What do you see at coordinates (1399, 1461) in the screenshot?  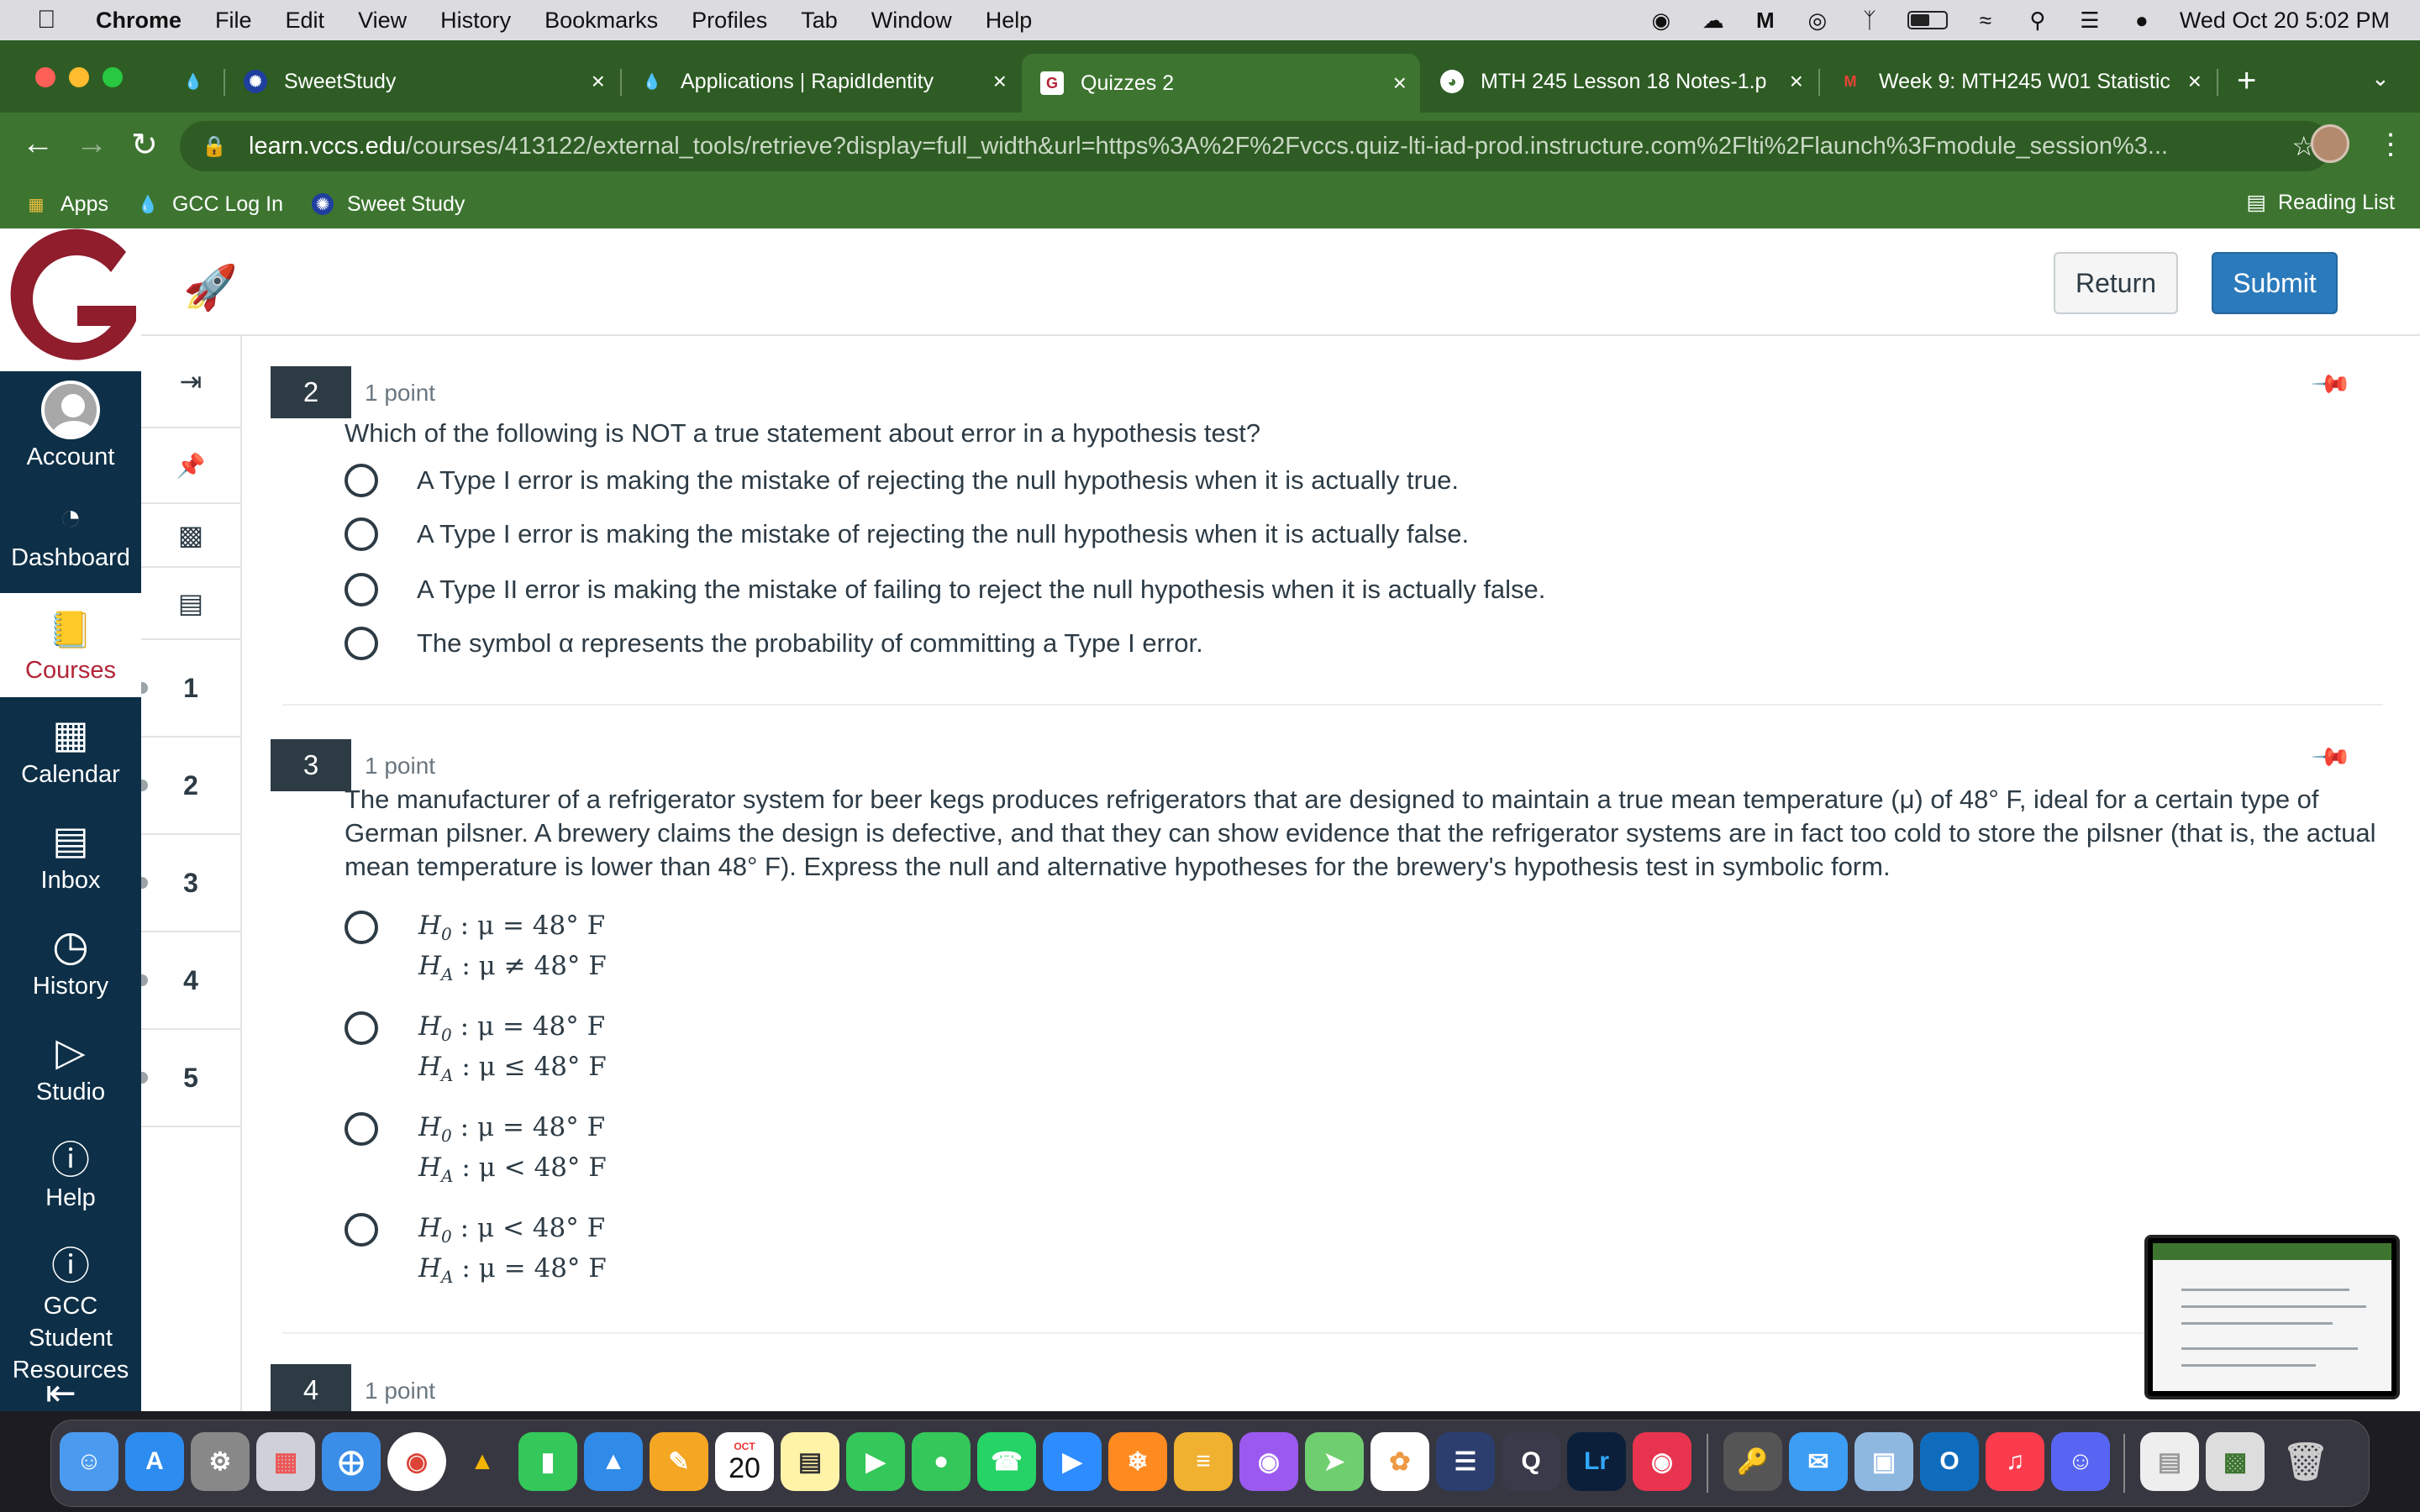 I see `photos-icon: ✿` at bounding box center [1399, 1461].